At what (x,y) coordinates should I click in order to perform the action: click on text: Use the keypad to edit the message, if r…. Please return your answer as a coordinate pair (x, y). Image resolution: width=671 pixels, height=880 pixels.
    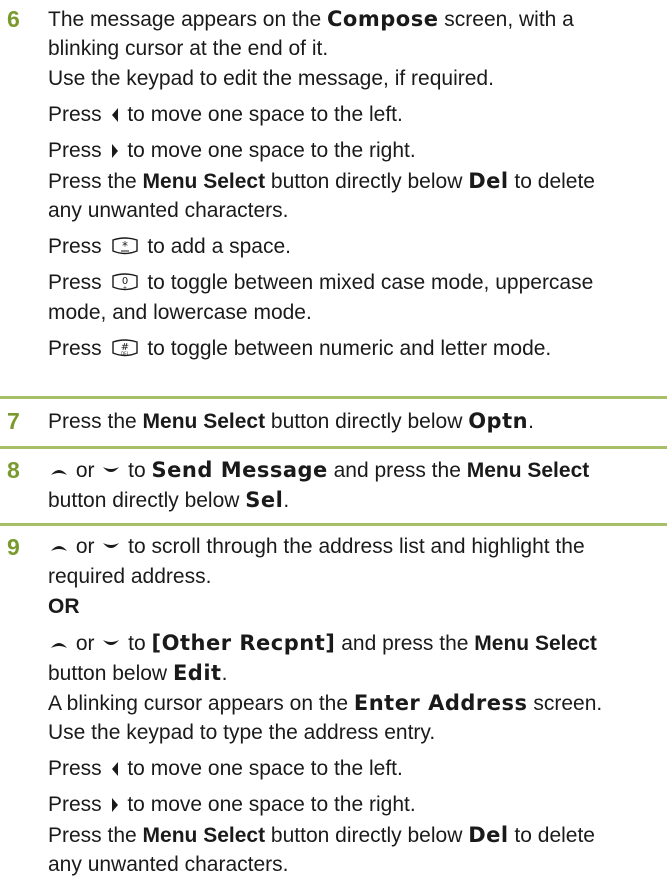
    Looking at the image, I should click on (271, 78).